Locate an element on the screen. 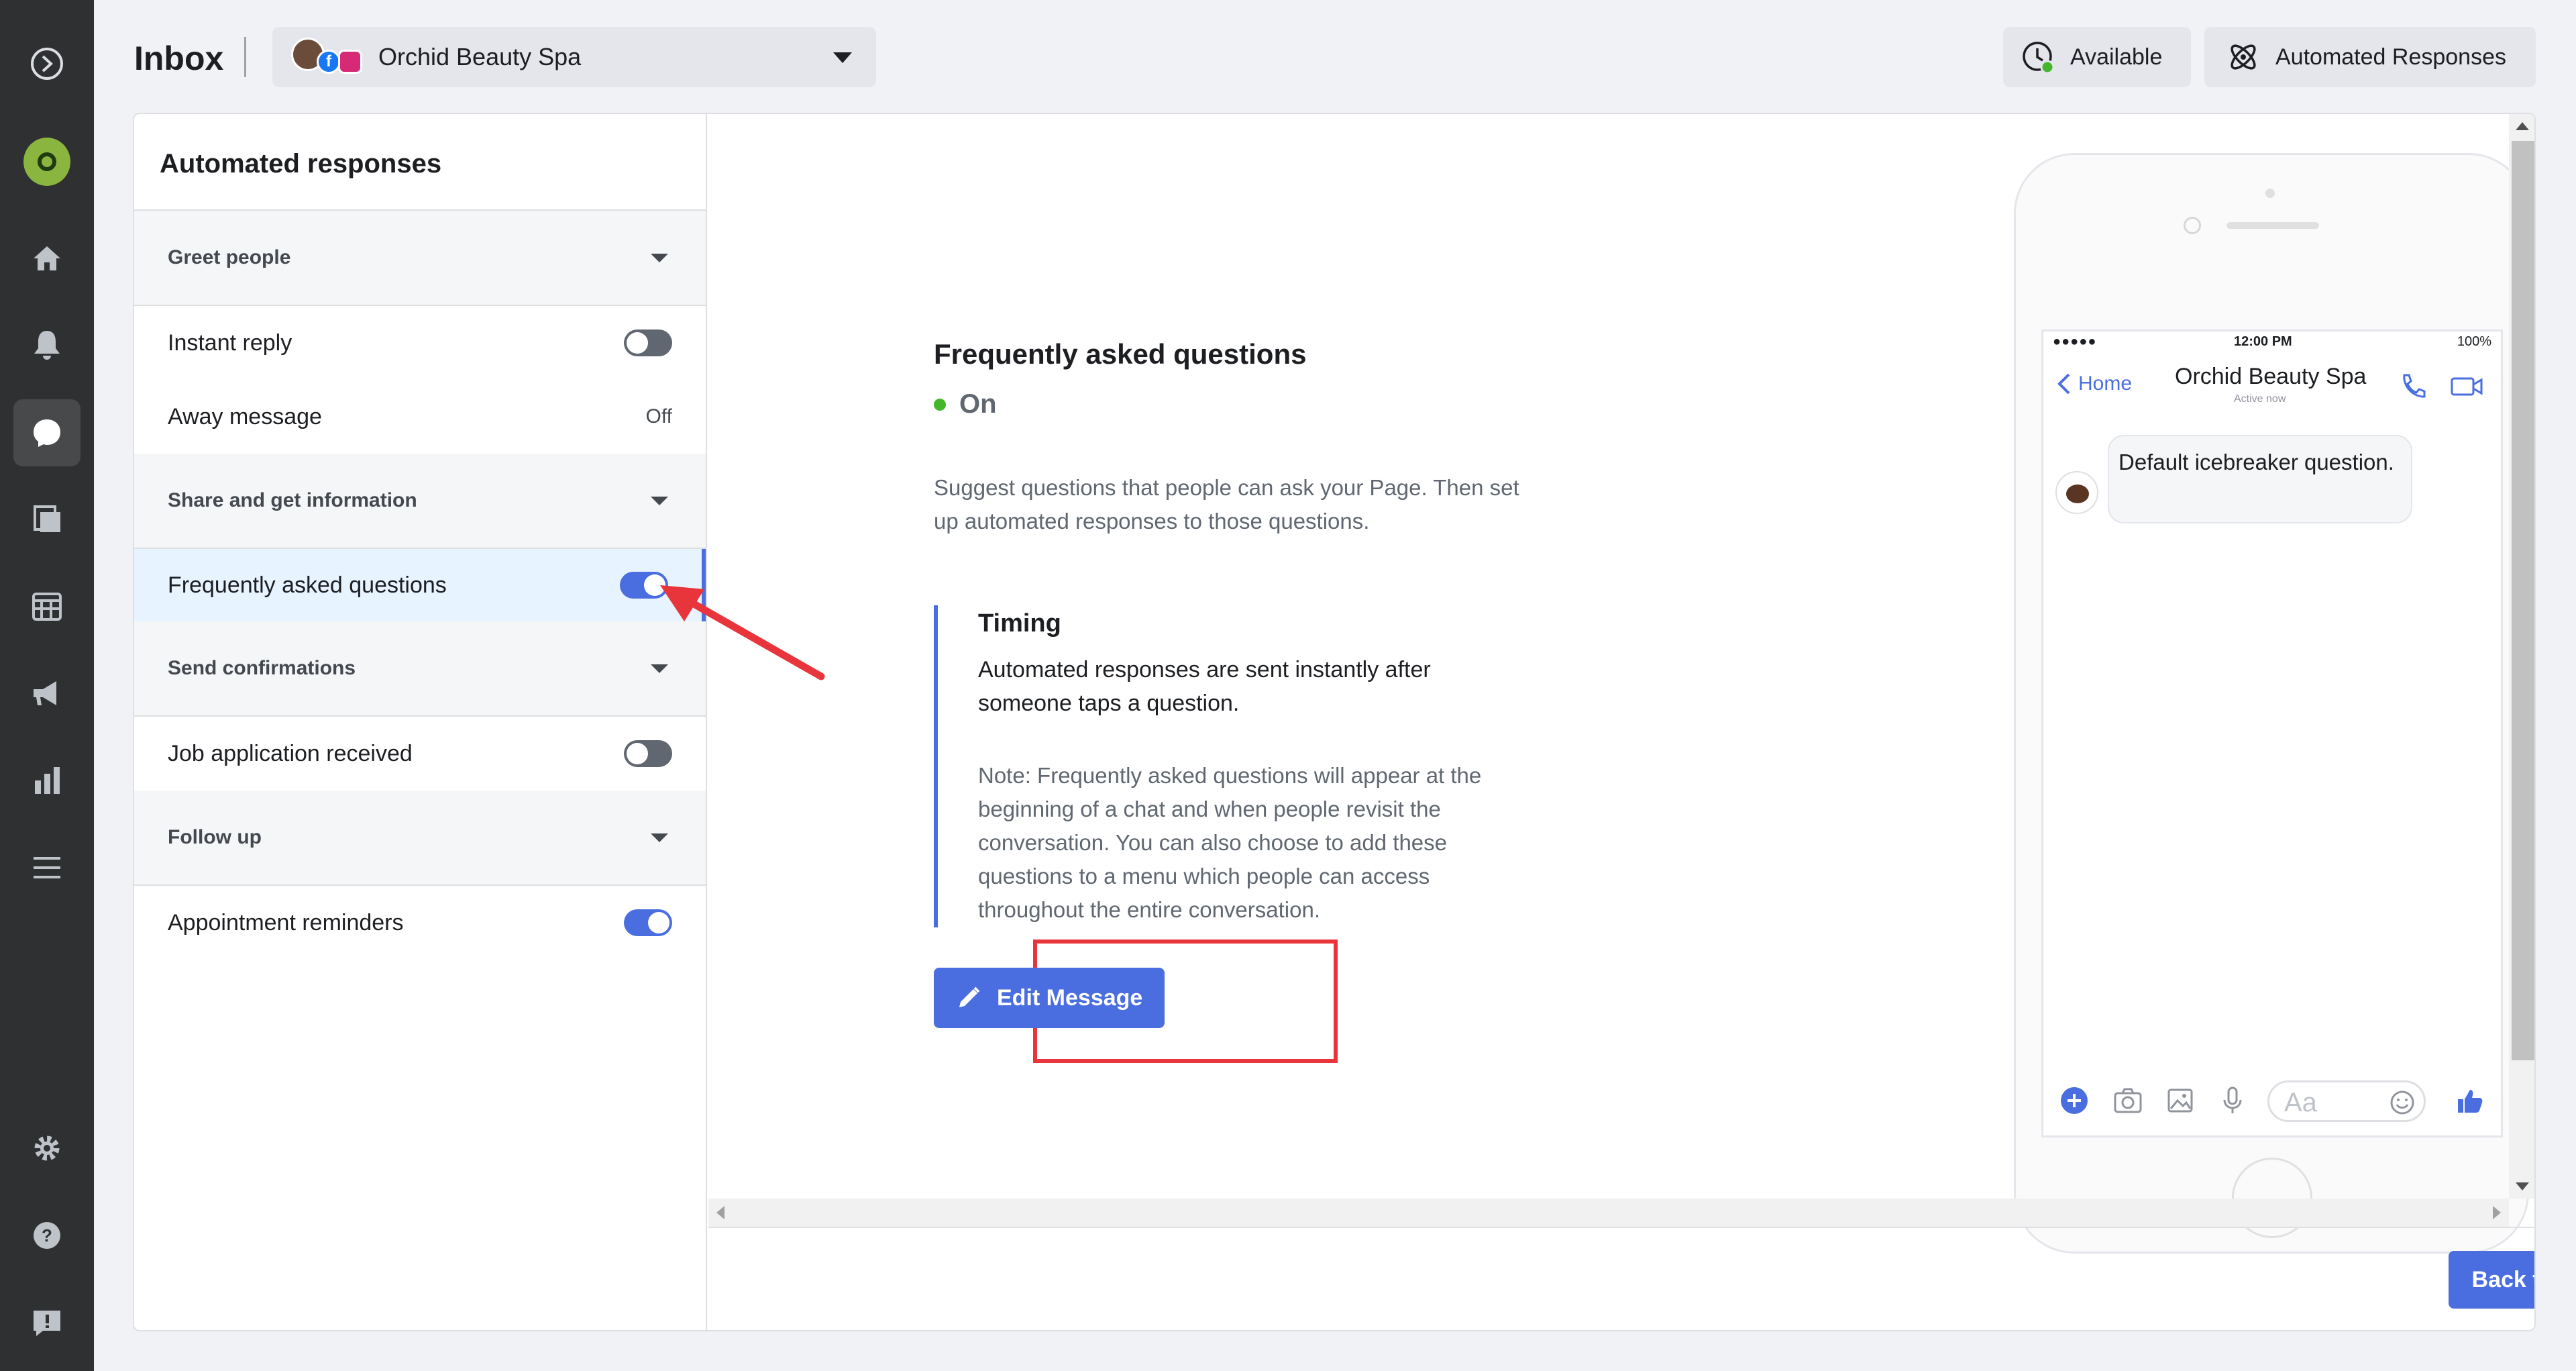 Image resolution: width=2576 pixels, height=1371 pixels. gear-icon is located at coordinates (46, 1148).